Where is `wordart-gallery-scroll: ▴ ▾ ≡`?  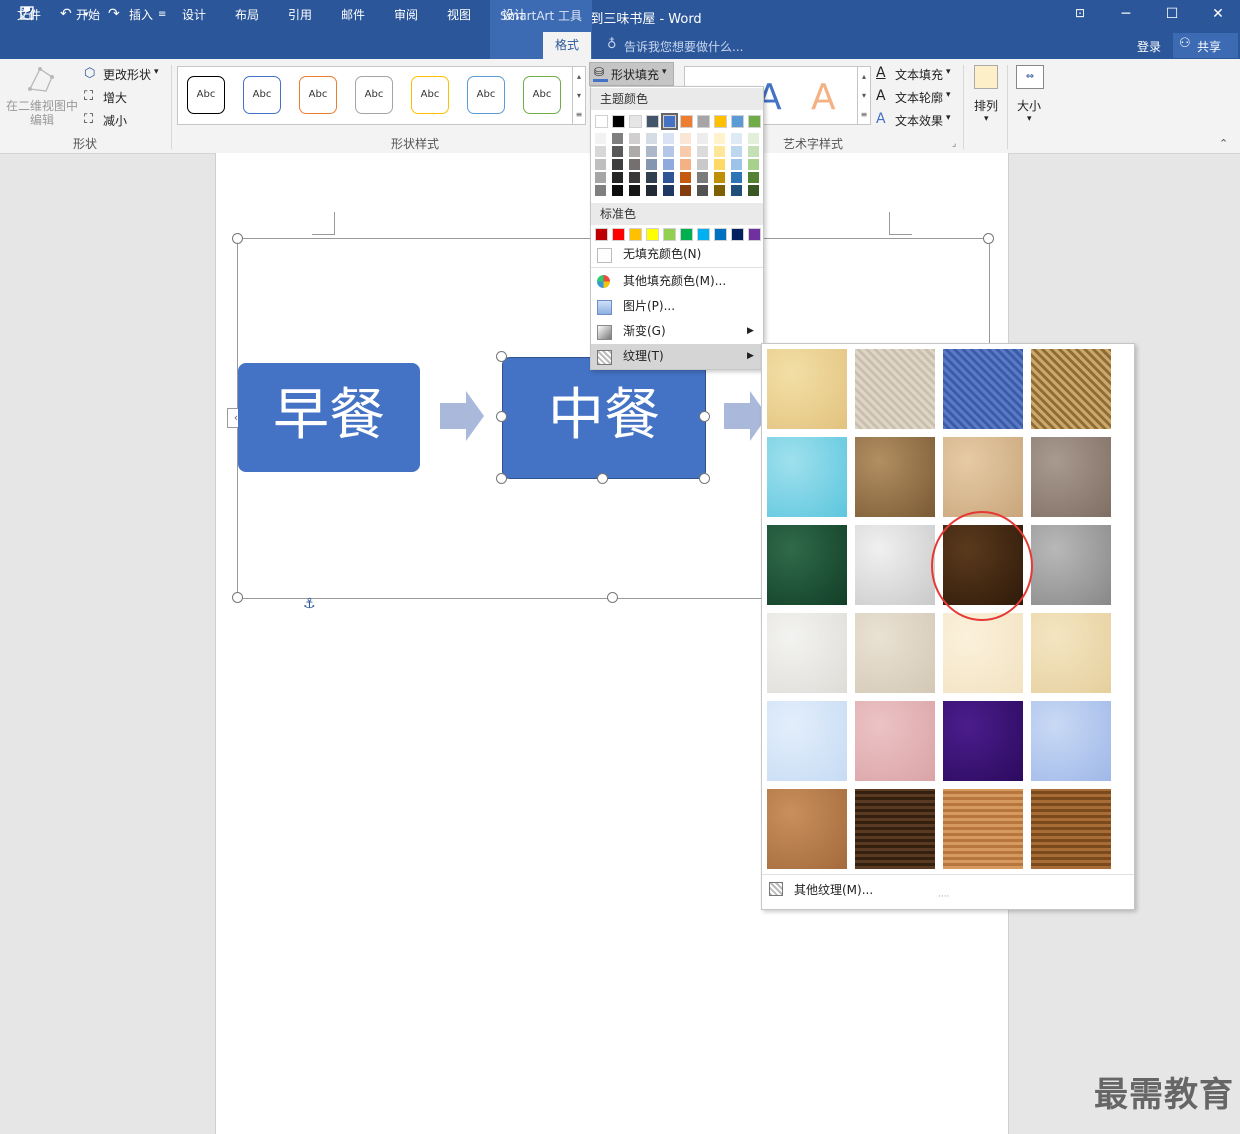 wordart-gallery-scroll: ▴ ▾ ≡ is located at coordinates (864, 95).